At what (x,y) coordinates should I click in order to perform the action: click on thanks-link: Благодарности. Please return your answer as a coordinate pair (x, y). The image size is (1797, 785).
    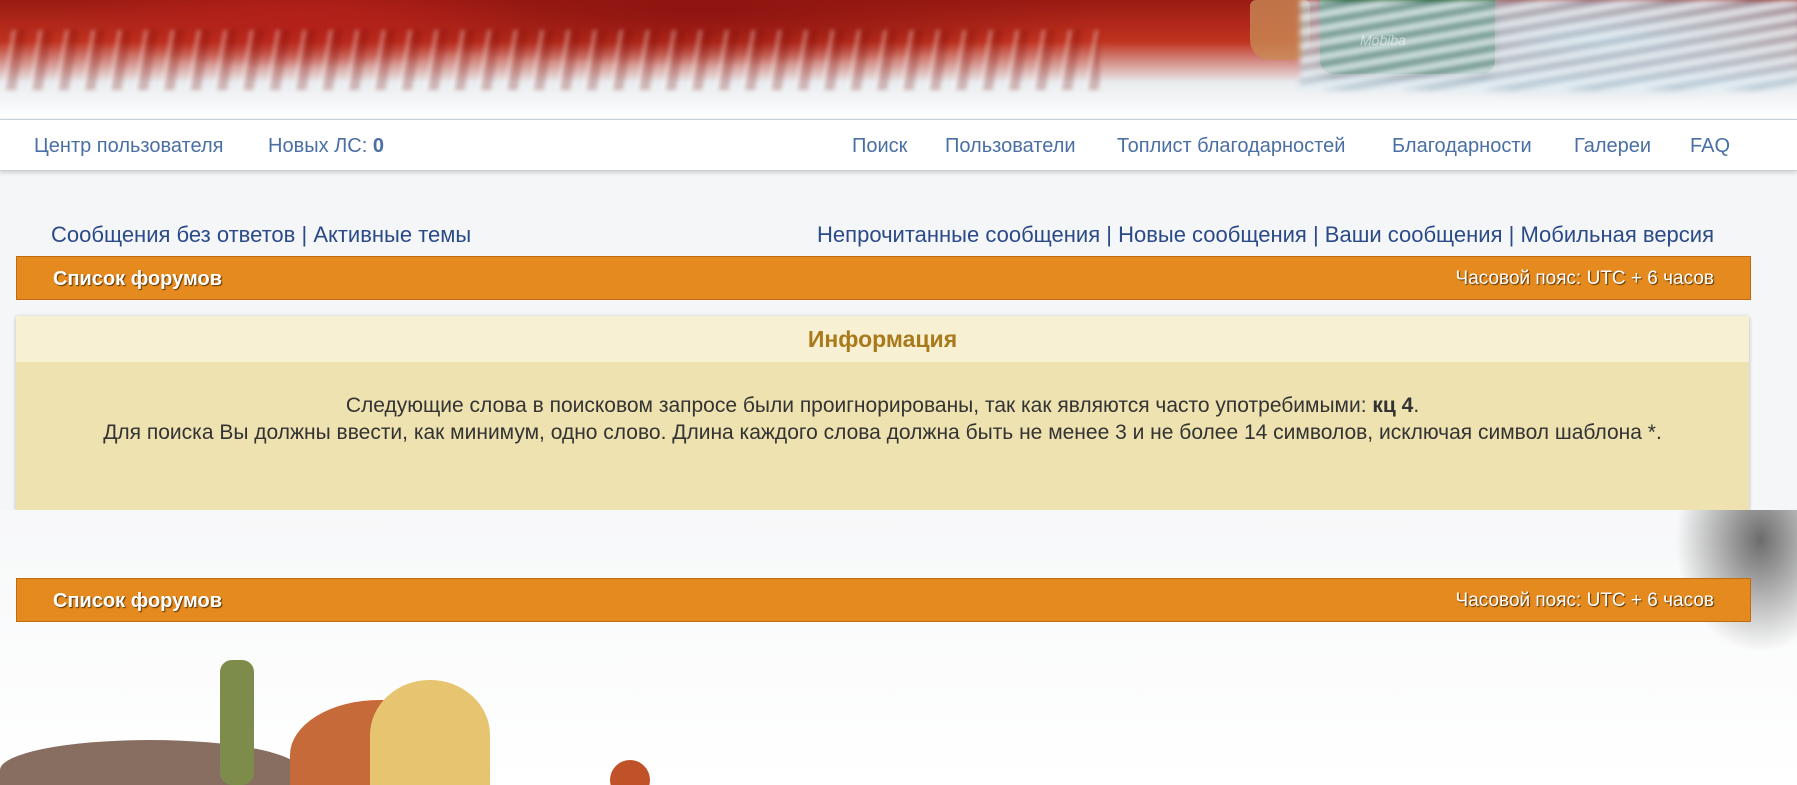
    Looking at the image, I should click on (1462, 146).